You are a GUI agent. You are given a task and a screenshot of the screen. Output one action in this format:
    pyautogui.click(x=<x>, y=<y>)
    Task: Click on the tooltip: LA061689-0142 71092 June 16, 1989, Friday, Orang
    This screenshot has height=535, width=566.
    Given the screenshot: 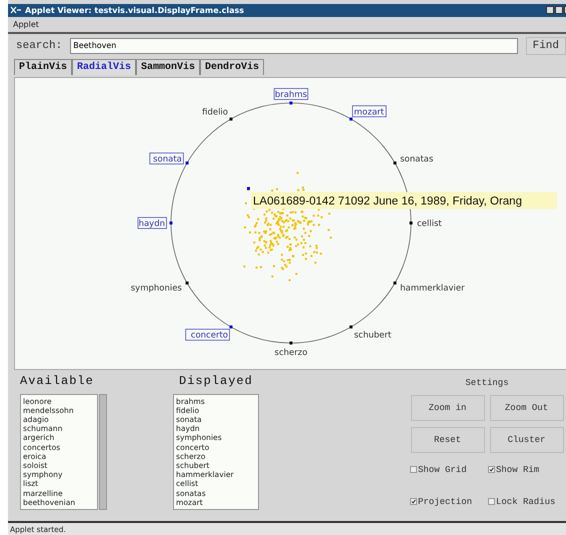 What is the action you would take?
    pyautogui.click(x=404, y=200)
    